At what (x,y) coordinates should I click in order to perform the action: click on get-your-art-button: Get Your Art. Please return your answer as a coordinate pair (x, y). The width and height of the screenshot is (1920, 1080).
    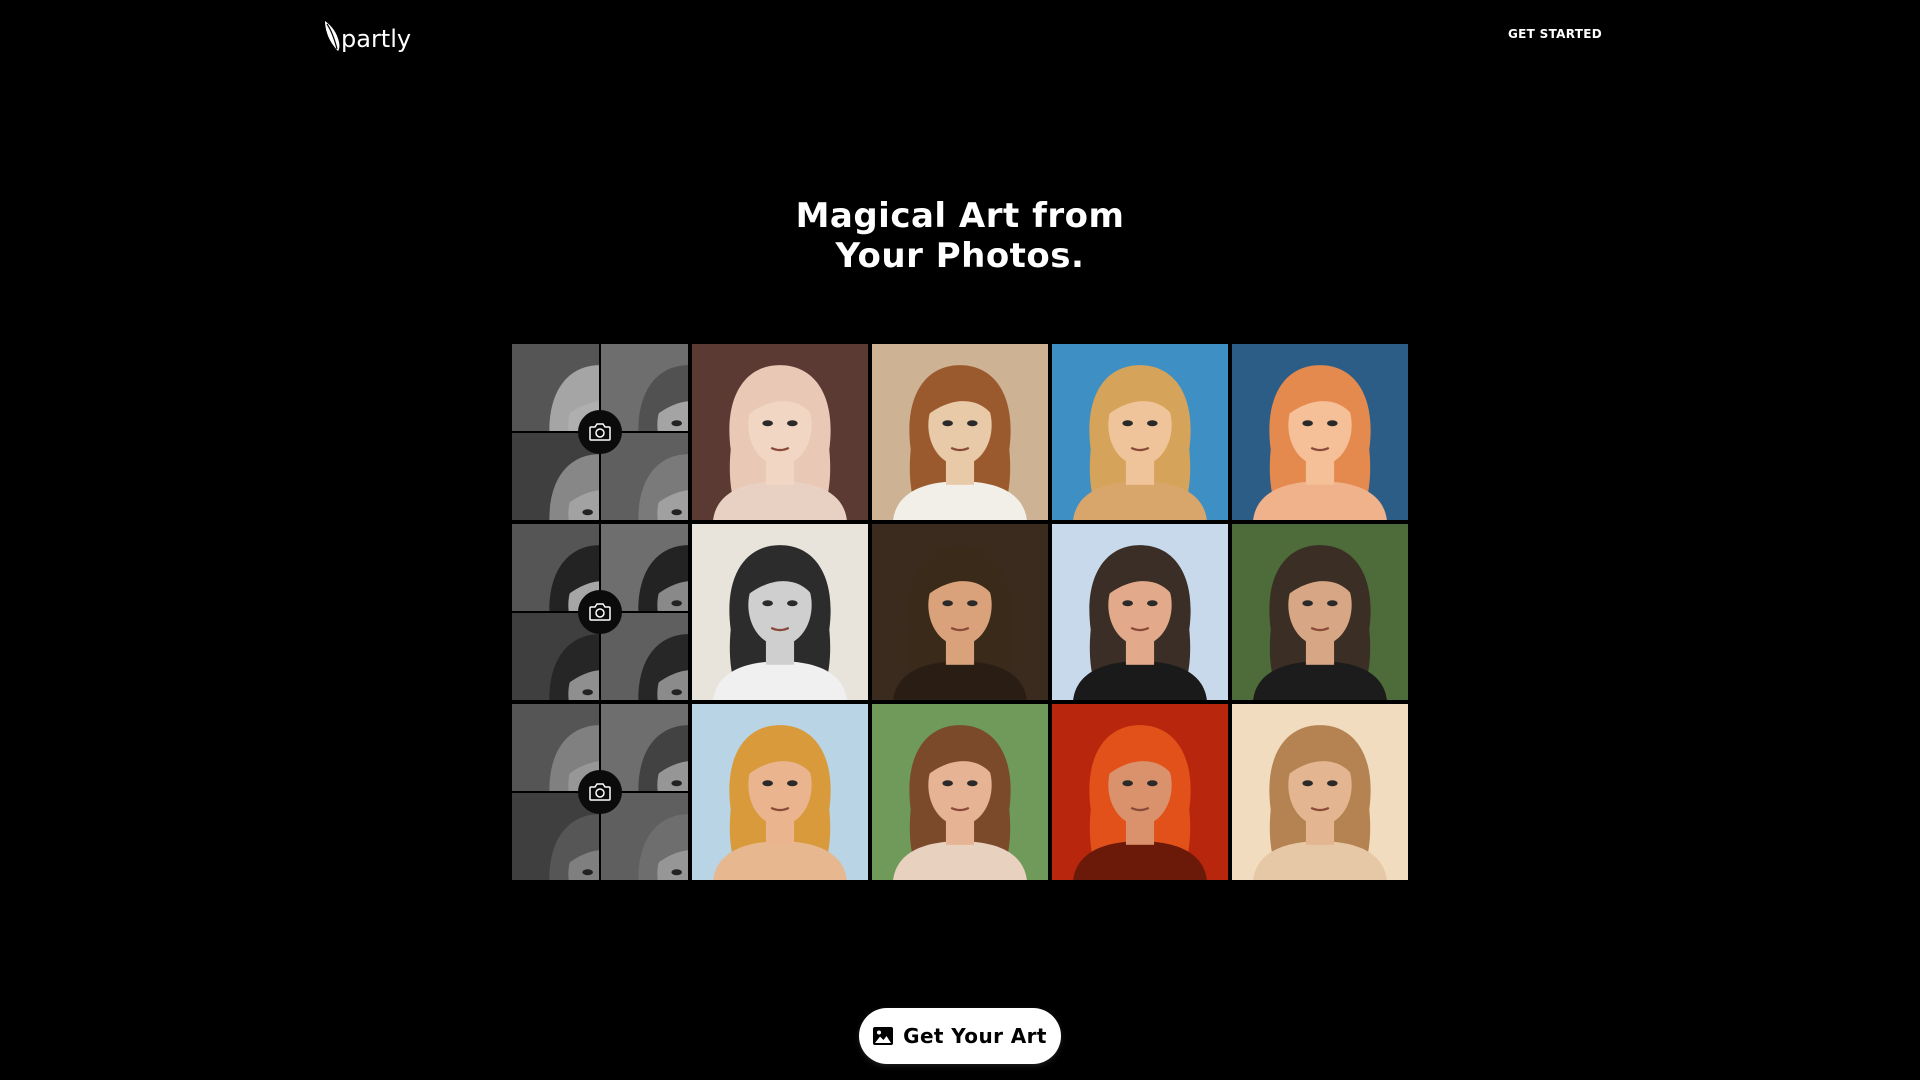
    Looking at the image, I should click on (960, 1036).